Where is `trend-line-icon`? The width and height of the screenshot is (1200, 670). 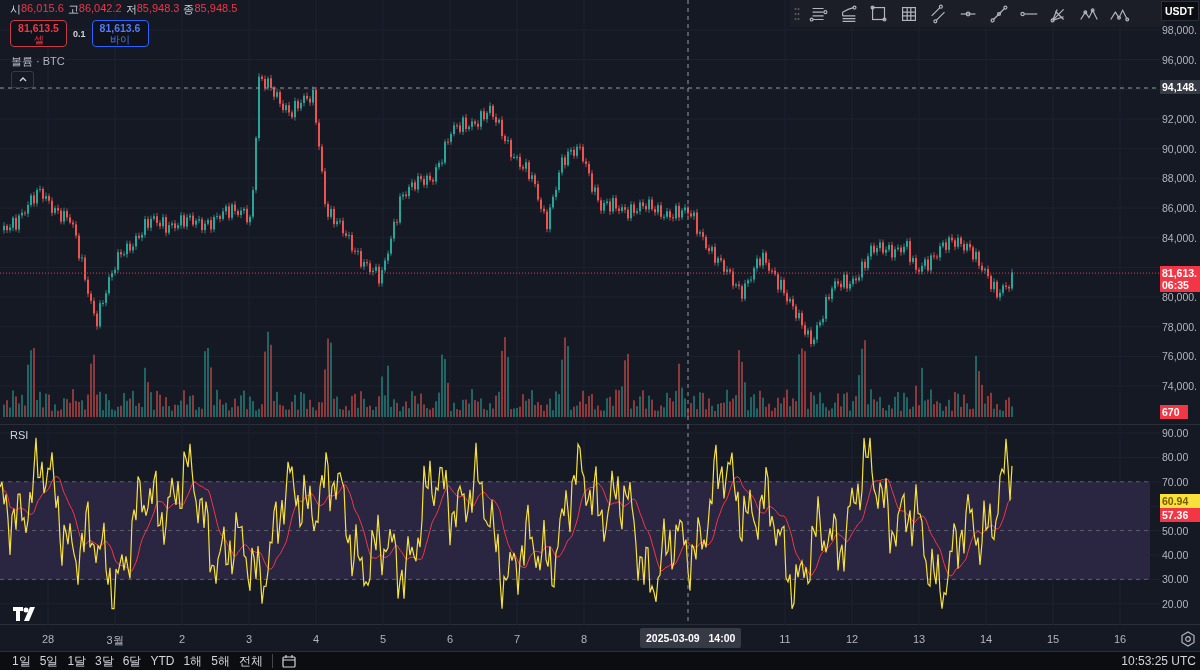
trend-line-icon is located at coordinates (998, 13).